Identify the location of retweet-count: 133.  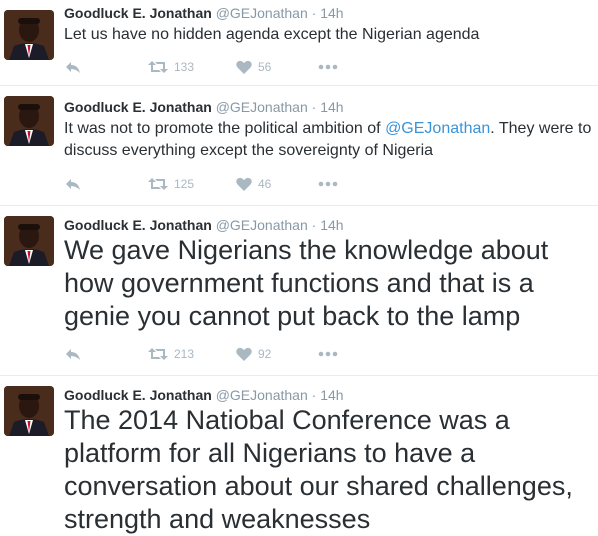
(184, 67).